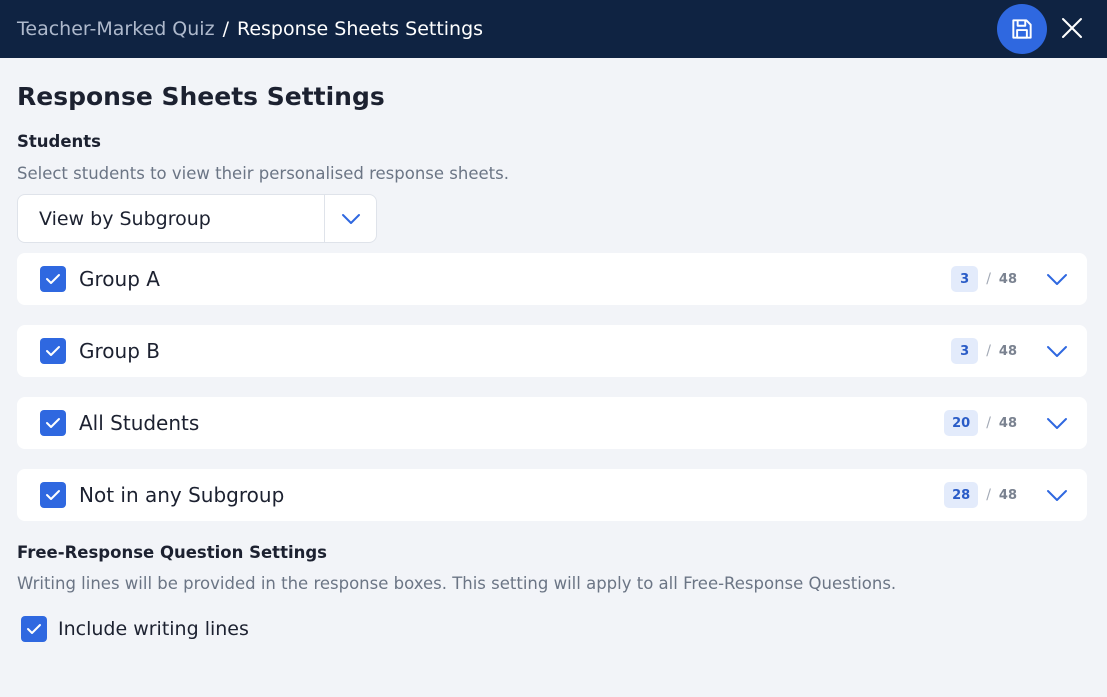 The height and width of the screenshot is (697, 1107). Describe the element at coordinates (172, 552) in the screenshot. I see `free-response-section-title: Free-Response Question Settings` at that location.